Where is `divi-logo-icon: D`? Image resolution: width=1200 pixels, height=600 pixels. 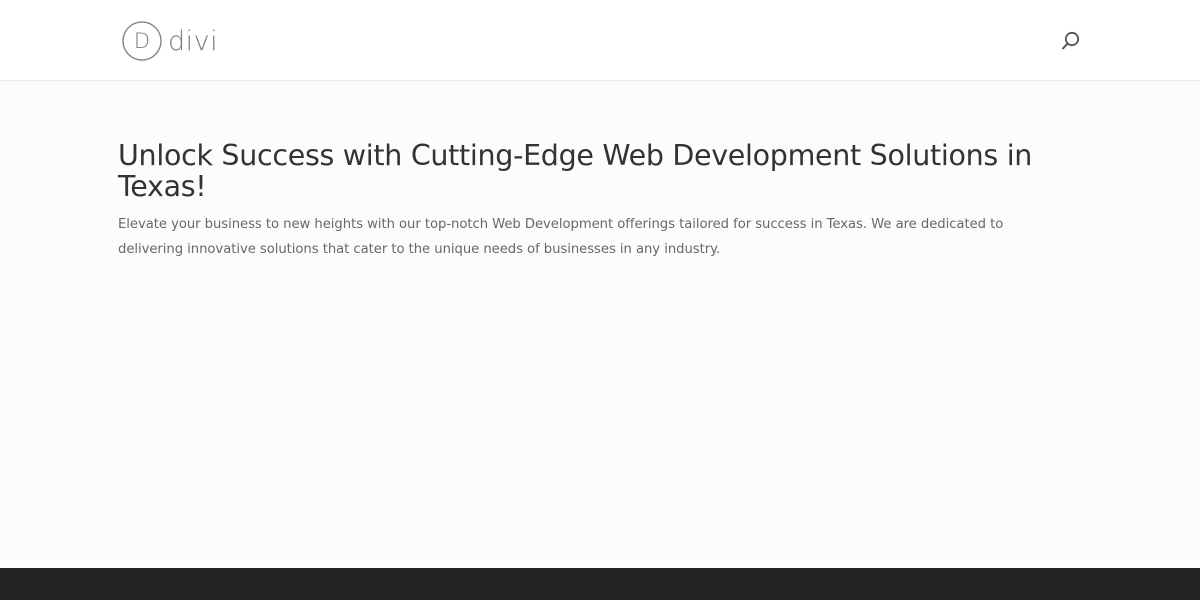
divi-logo-icon: D is located at coordinates (142, 41).